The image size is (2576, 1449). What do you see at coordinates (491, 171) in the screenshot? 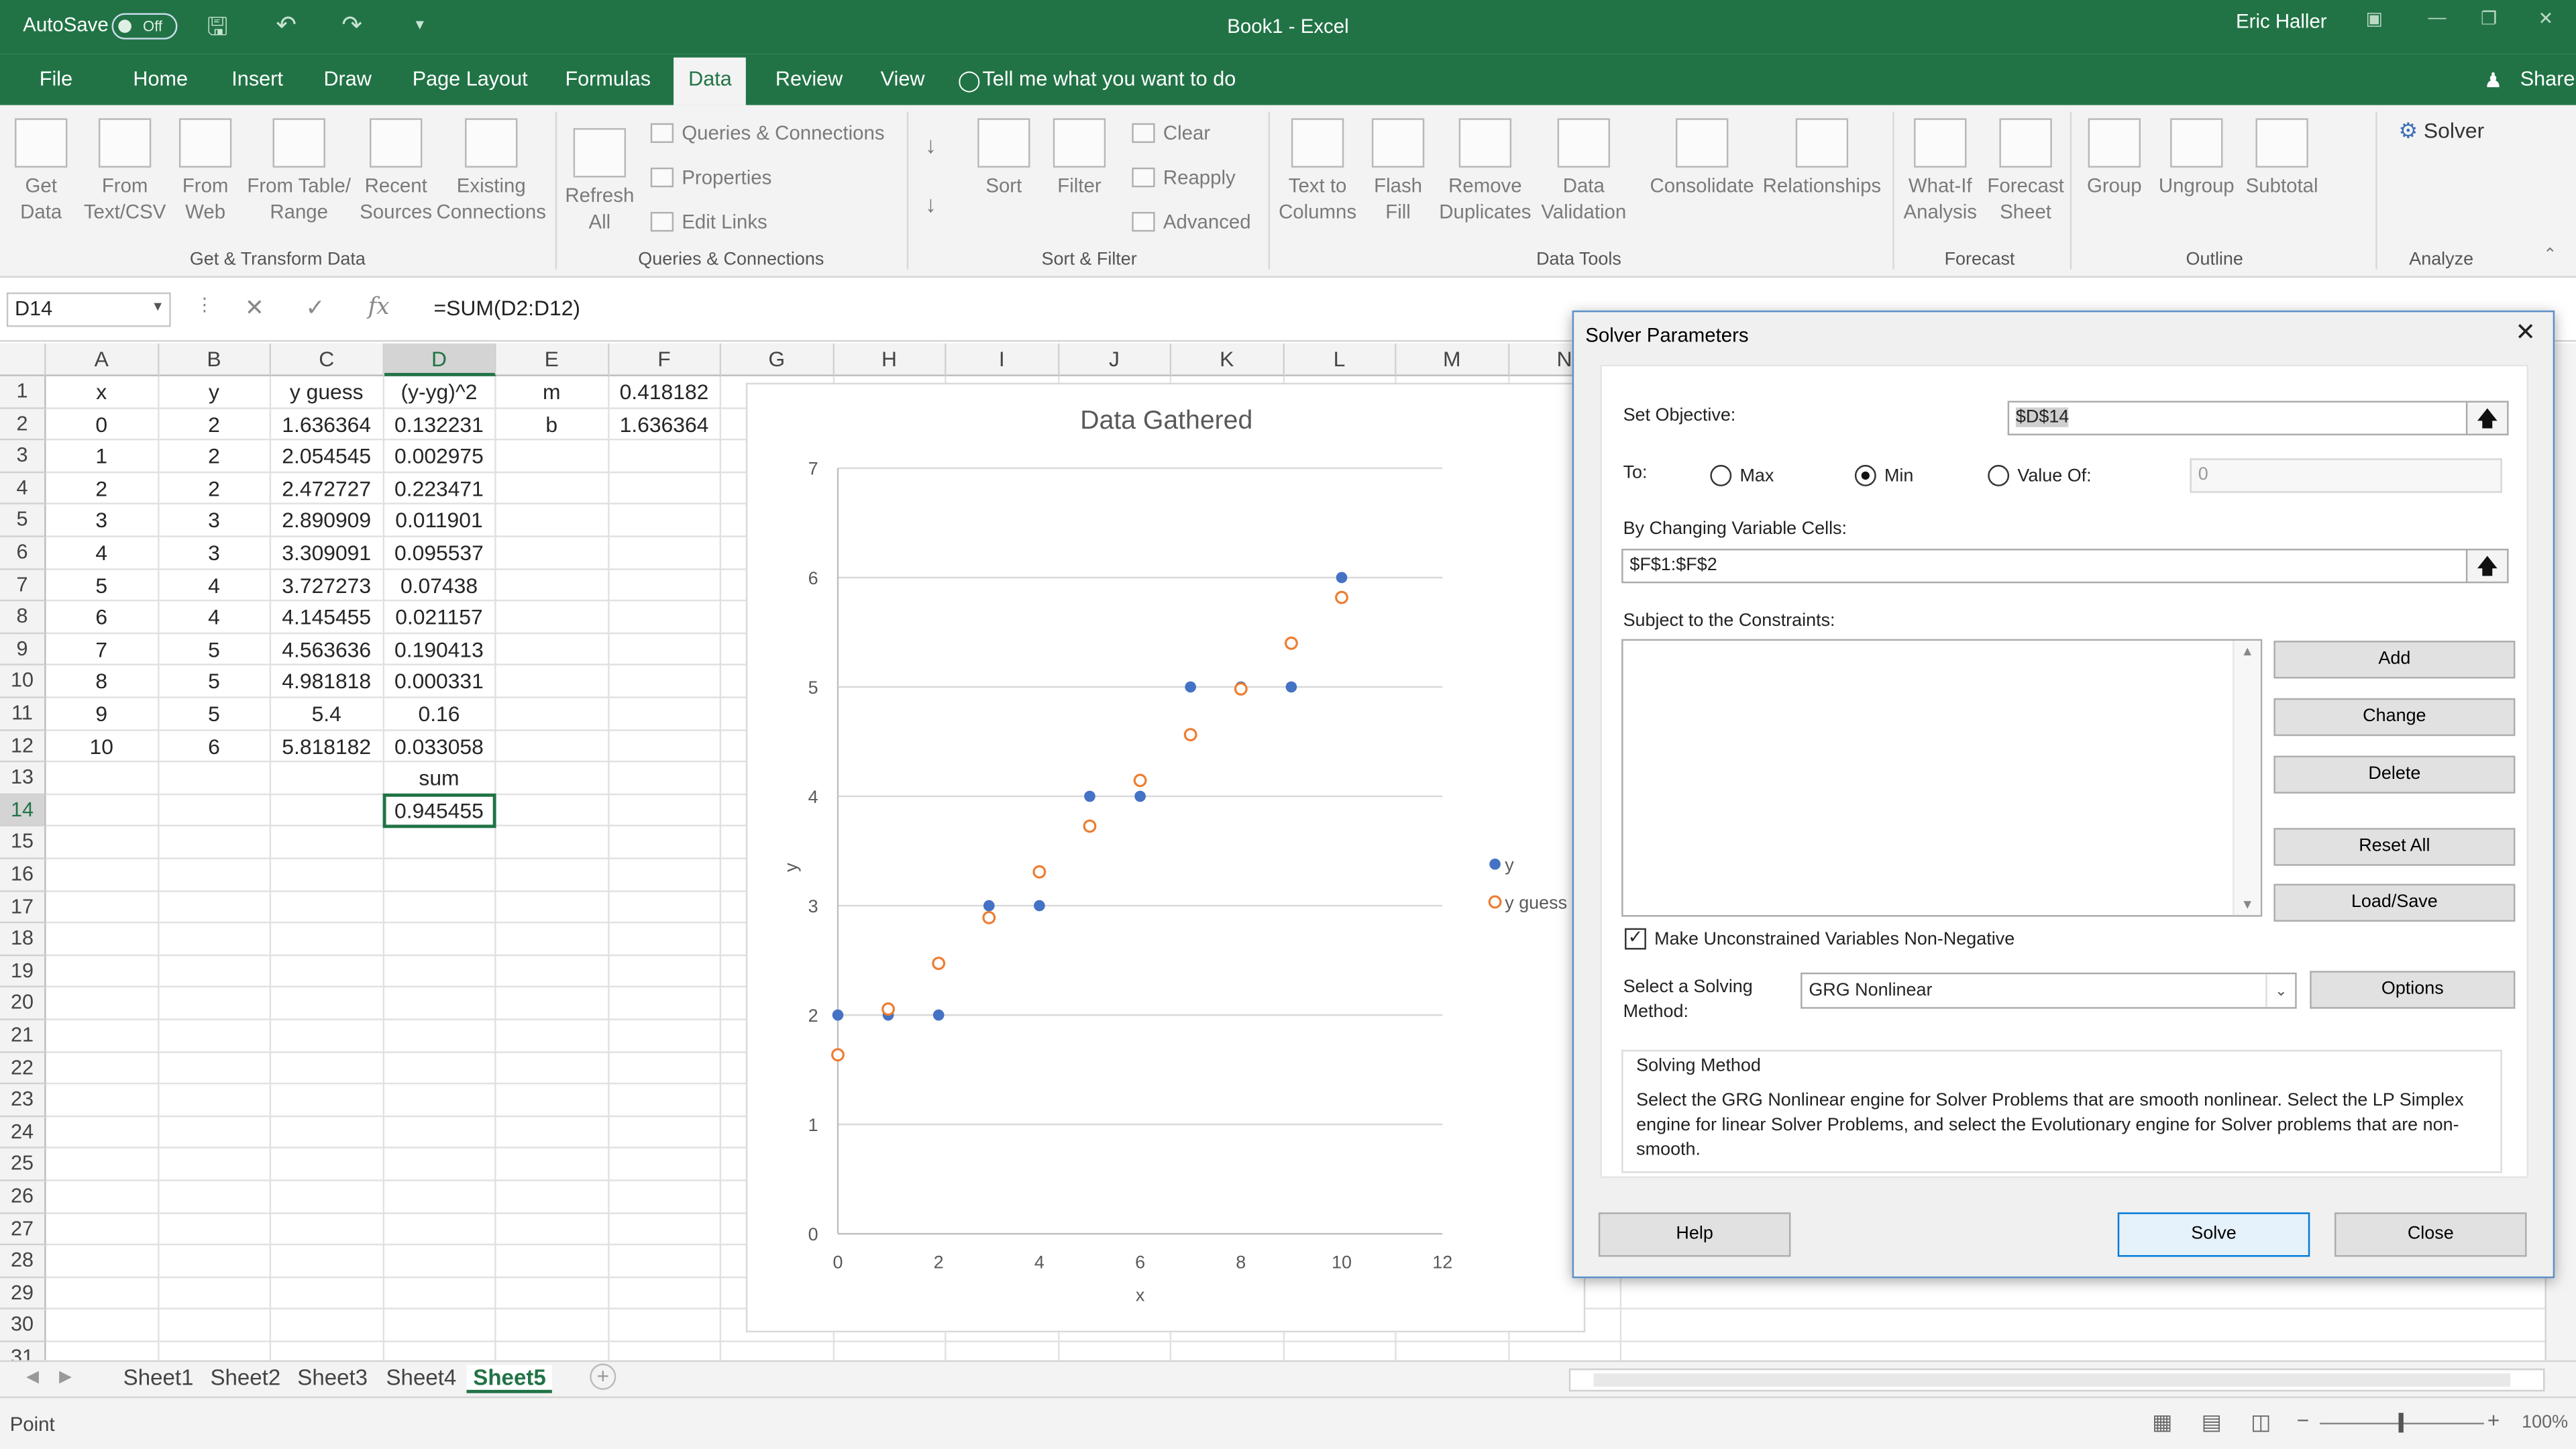
I see `existing-connections-button: Existing Connections` at bounding box center [491, 171].